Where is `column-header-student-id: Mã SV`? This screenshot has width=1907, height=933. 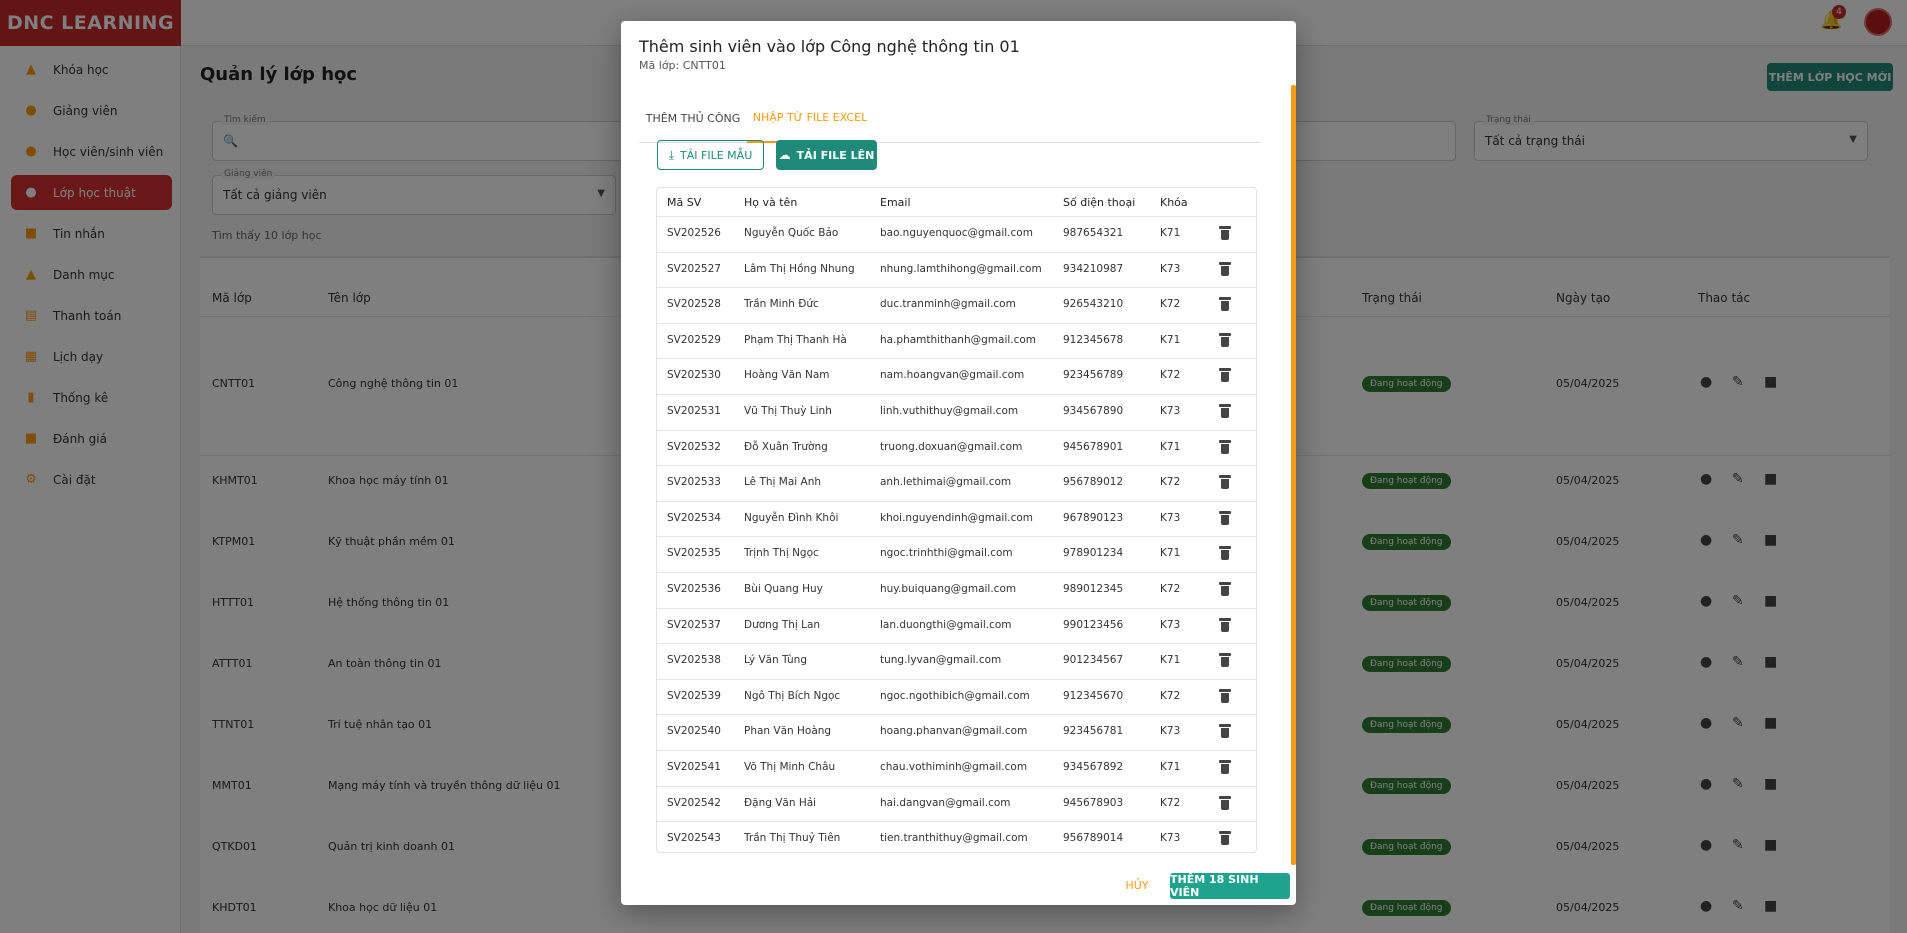
column-header-student-id: Mã SV is located at coordinates (684, 202).